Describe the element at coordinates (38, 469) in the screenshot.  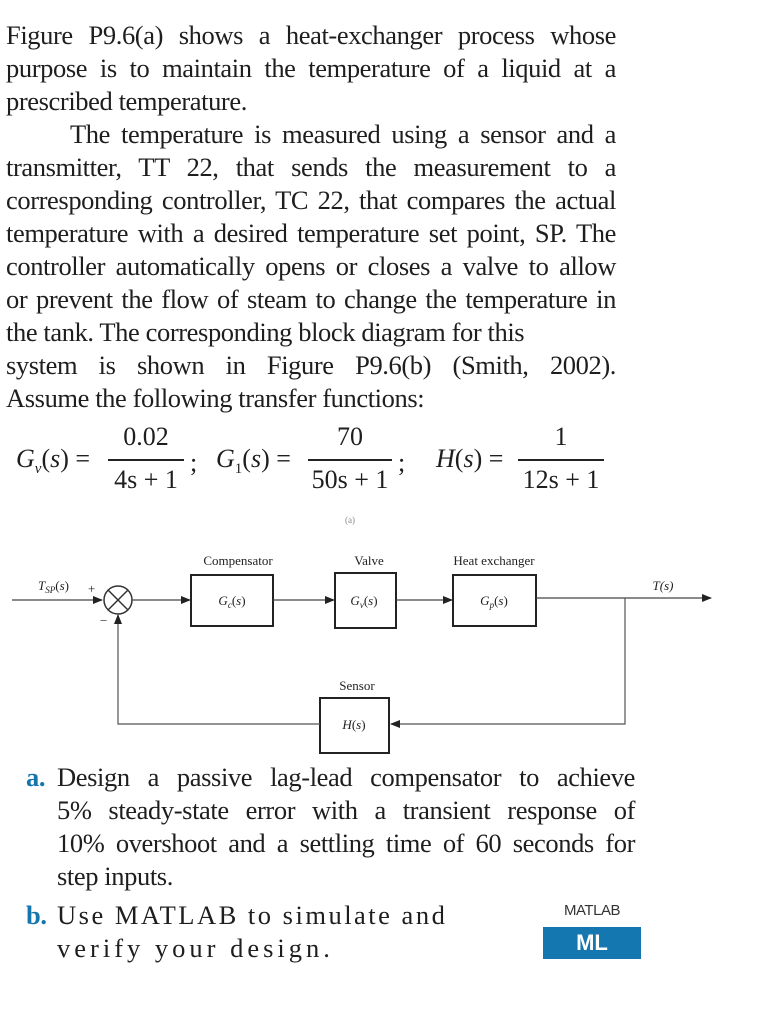
I see `lhs-subscript: v` at that location.